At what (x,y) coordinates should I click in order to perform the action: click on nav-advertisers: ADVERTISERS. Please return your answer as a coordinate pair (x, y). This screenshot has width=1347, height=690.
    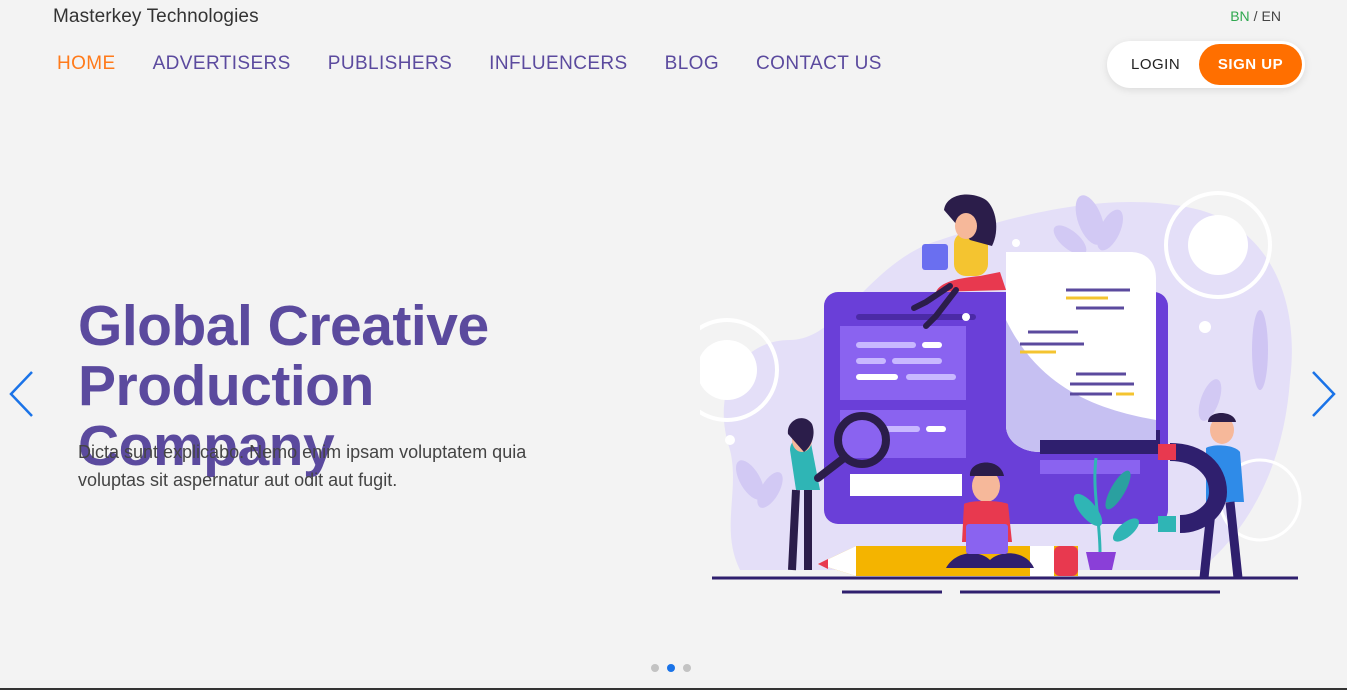
    Looking at the image, I should click on (222, 64).